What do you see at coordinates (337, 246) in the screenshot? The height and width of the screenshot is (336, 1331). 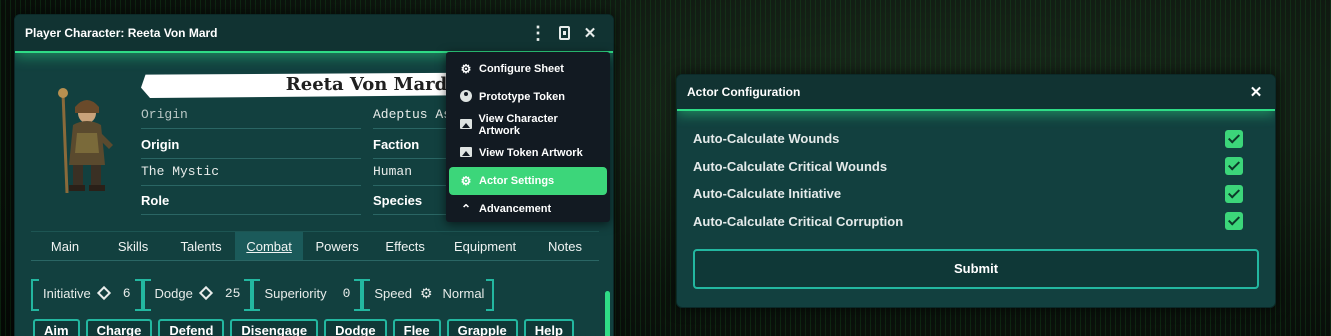 I see `tab-powers: Powers` at bounding box center [337, 246].